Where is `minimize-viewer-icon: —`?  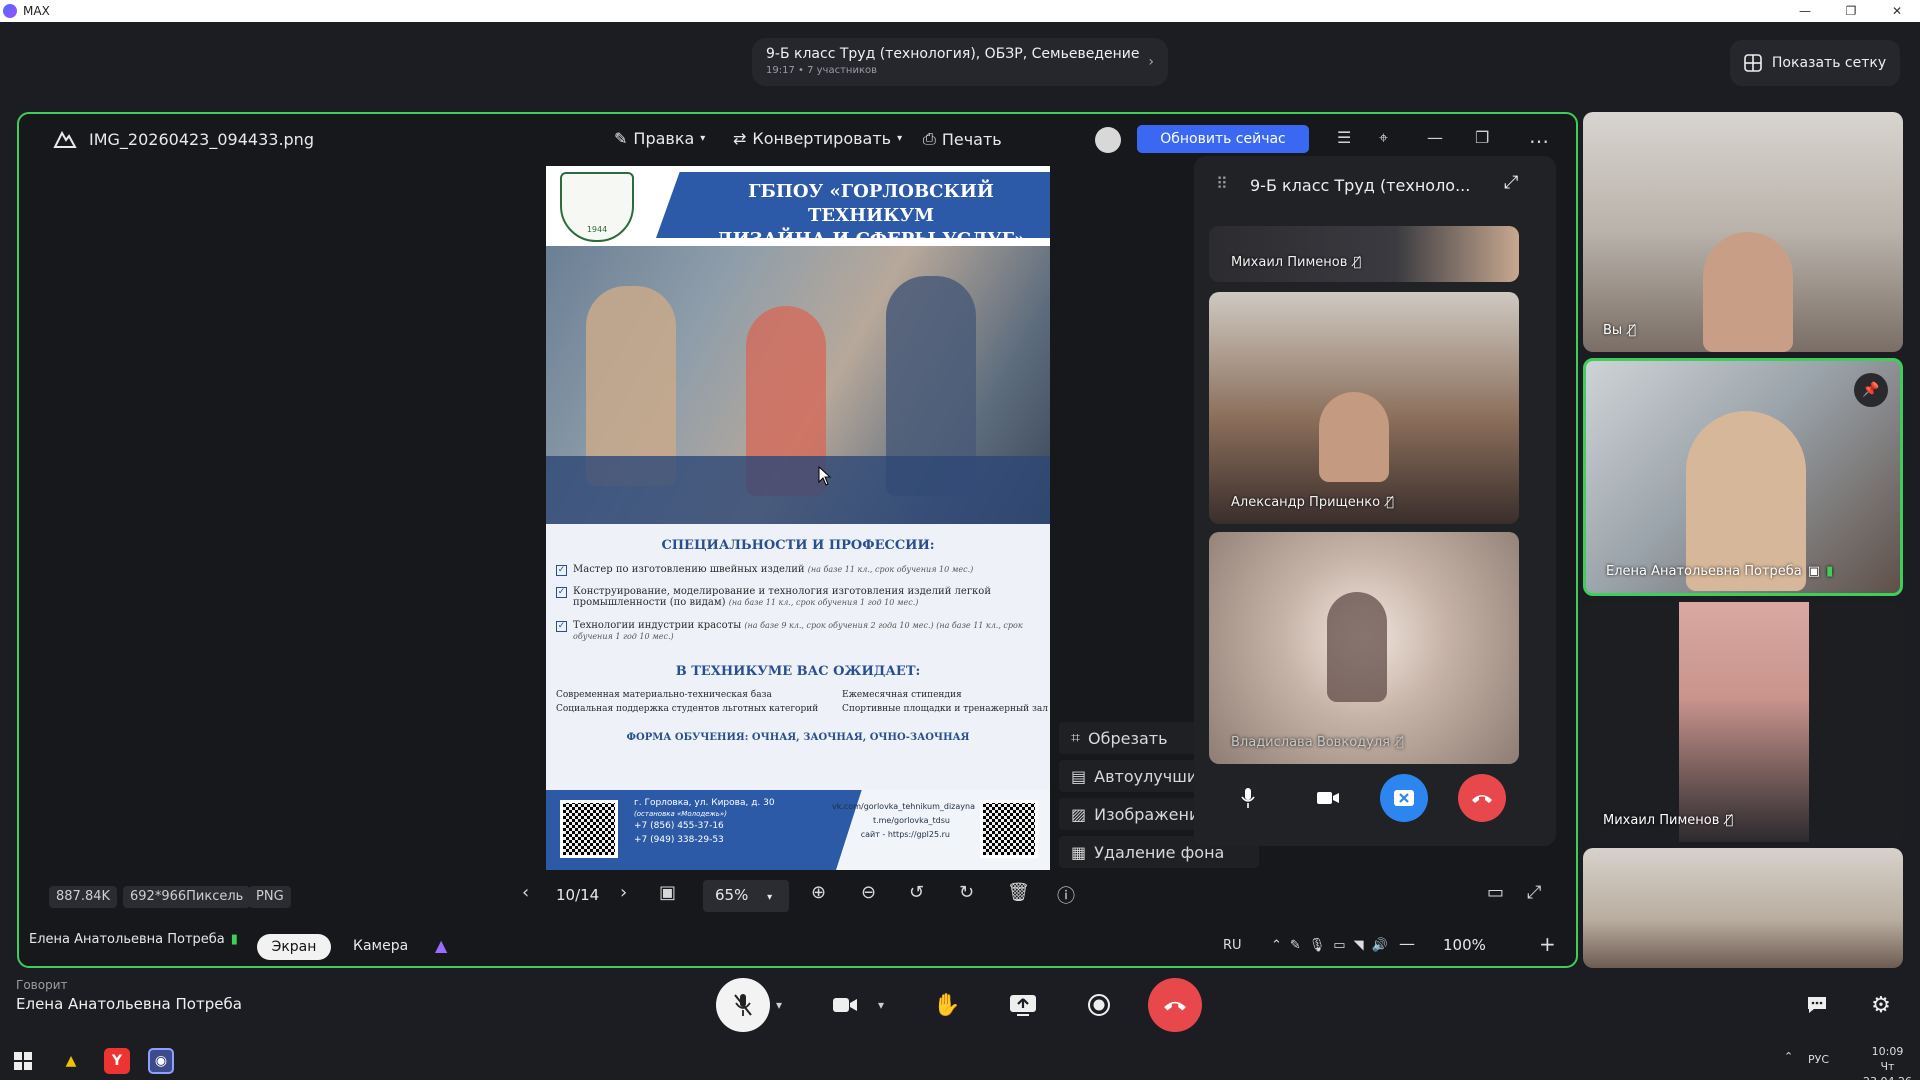
minimize-viewer-icon: — is located at coordinates (1435, 137).